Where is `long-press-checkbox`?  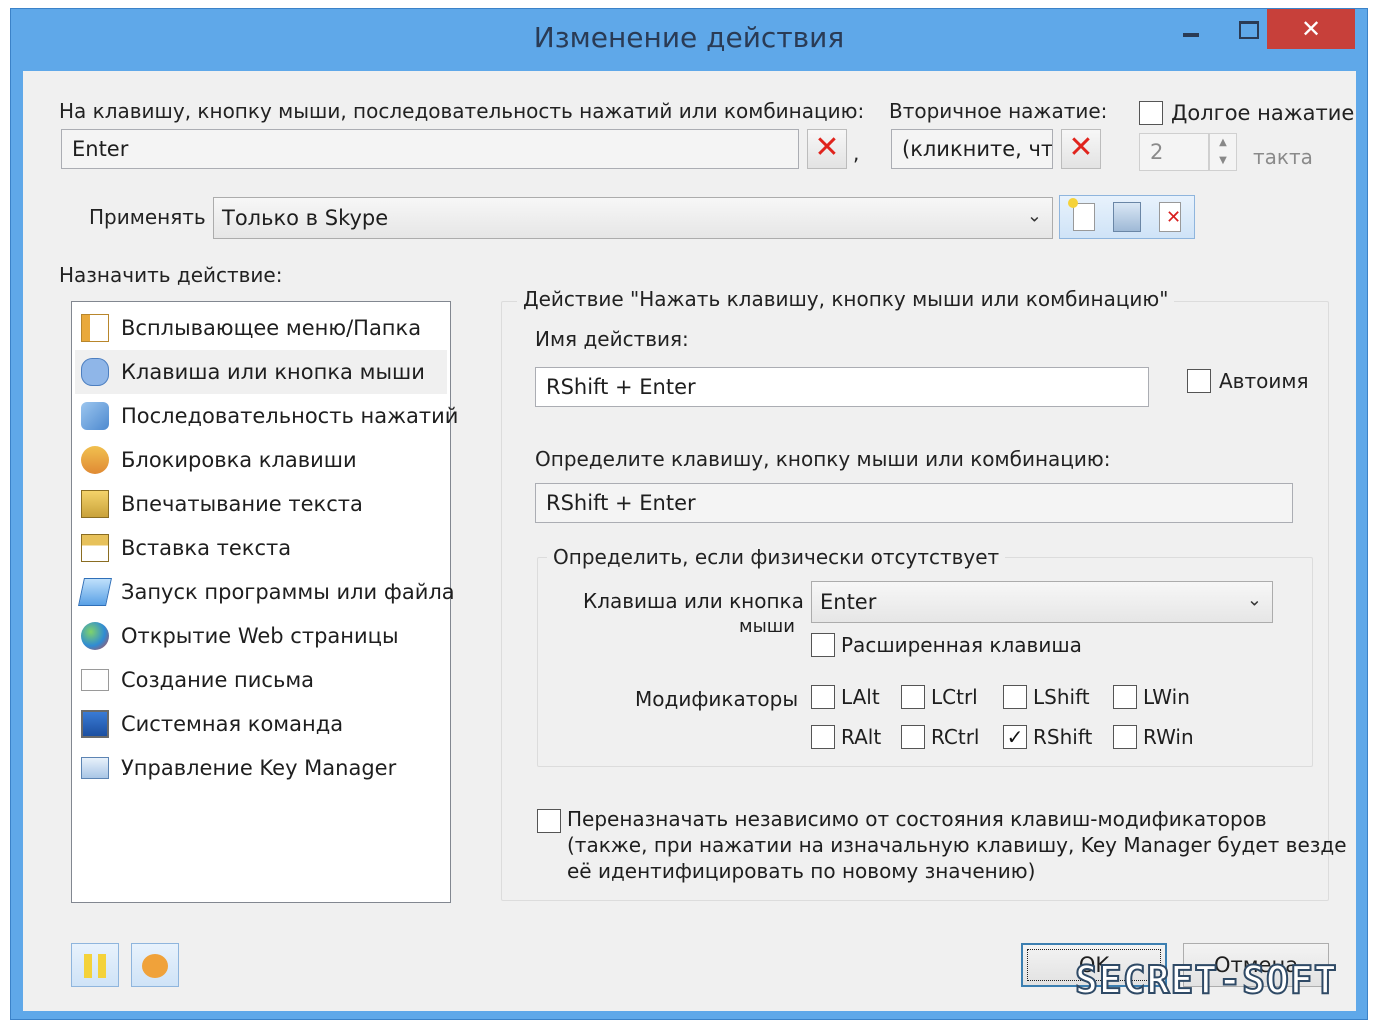 long-press-checkbox is located at coordinates (1151, 113).